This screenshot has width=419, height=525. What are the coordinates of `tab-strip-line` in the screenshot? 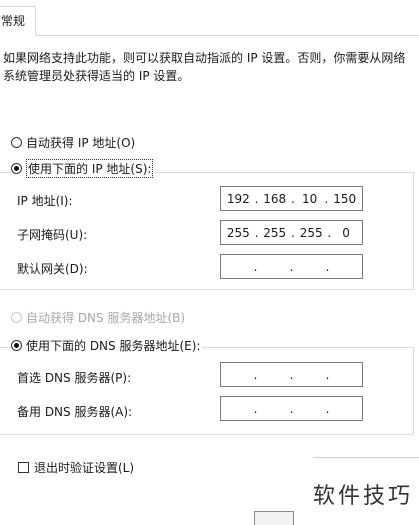 It's located at (209, 35).